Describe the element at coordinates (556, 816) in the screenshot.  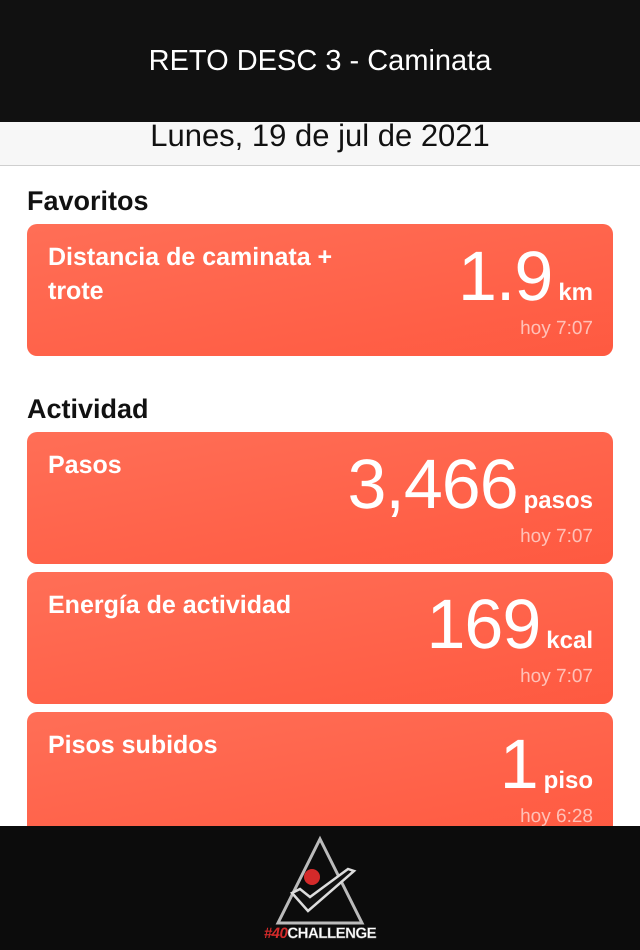
I see `metric-time: hoy 6:28` at that location.